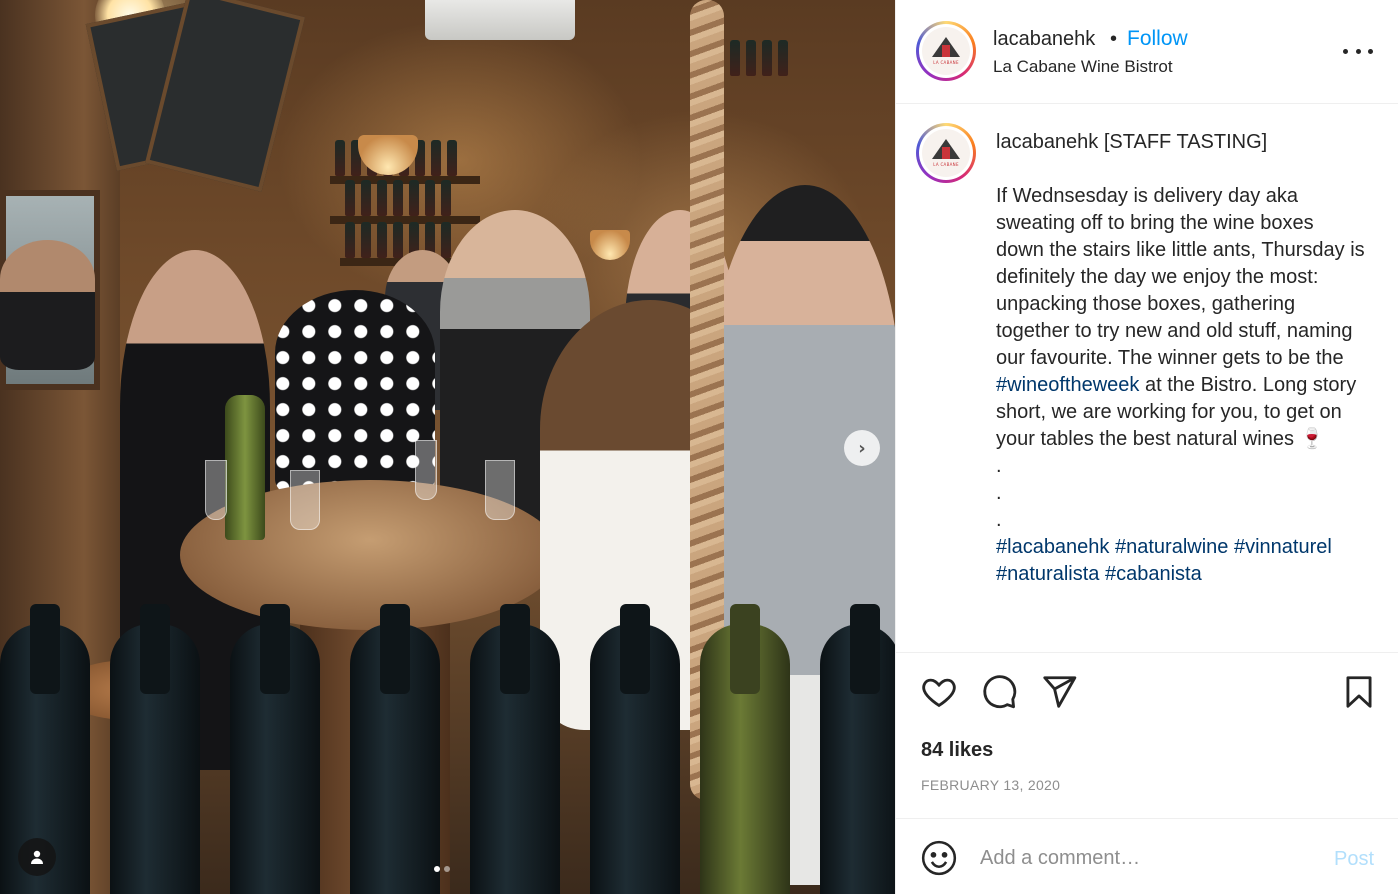 Image resolution: width=1398 pixels, height=894 pixels. What do you see at coordinates (1067, 385) in the screenshot?
I see `hashtag-link: #wineoftheweek` at bounding box center [1067, 385].